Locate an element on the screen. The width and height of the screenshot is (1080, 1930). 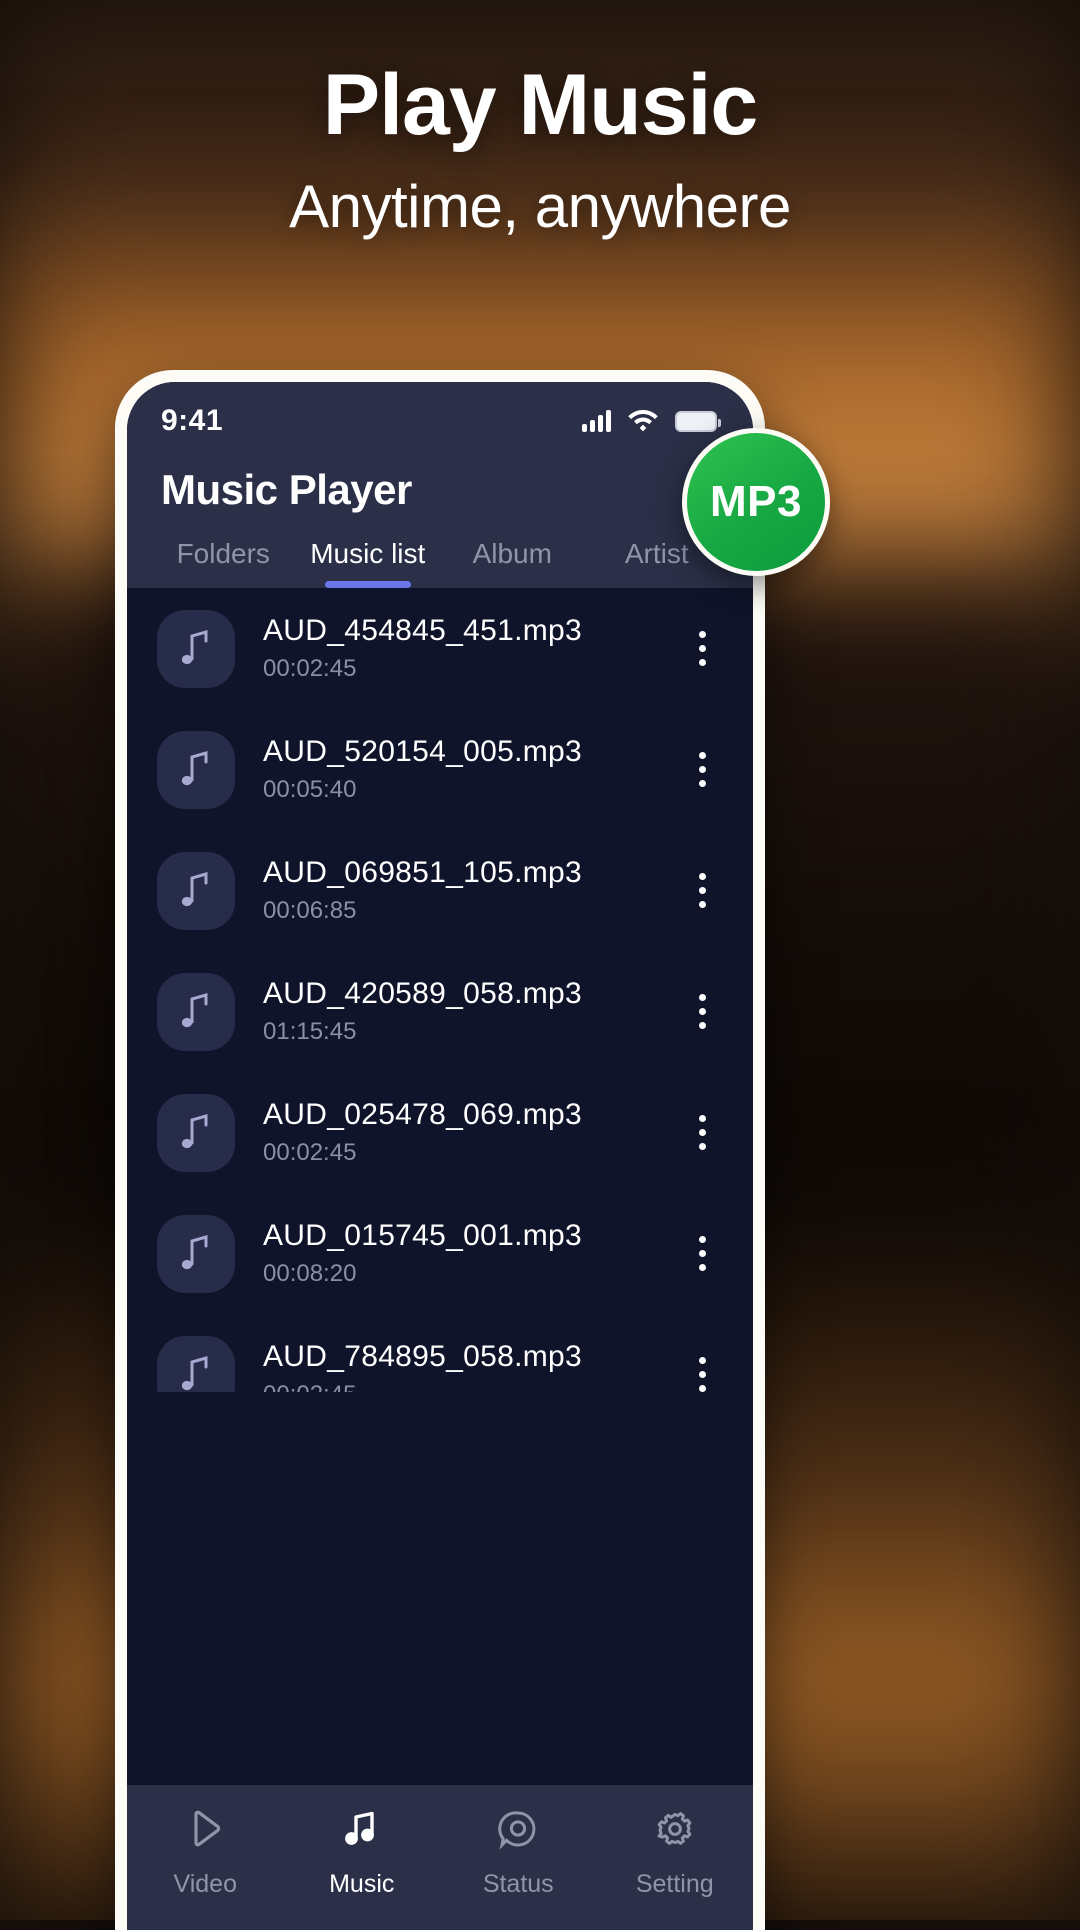
track-name: AUD_520154_005.mp3 is located at coordinates (422, 751).